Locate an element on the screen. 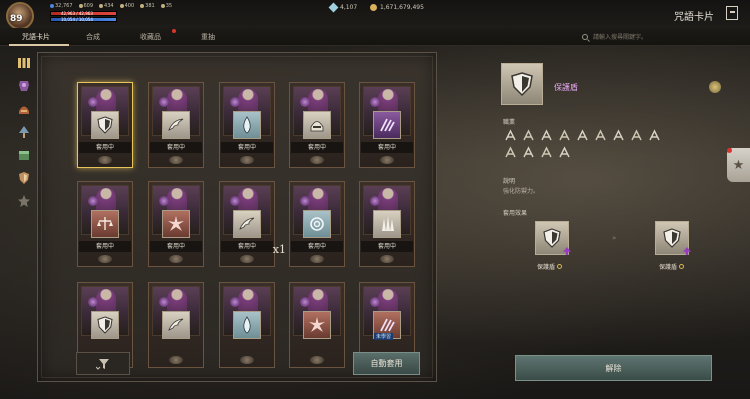 This screenshot has width=750, height=399. set-to-card is located at coordinates (672, 238).